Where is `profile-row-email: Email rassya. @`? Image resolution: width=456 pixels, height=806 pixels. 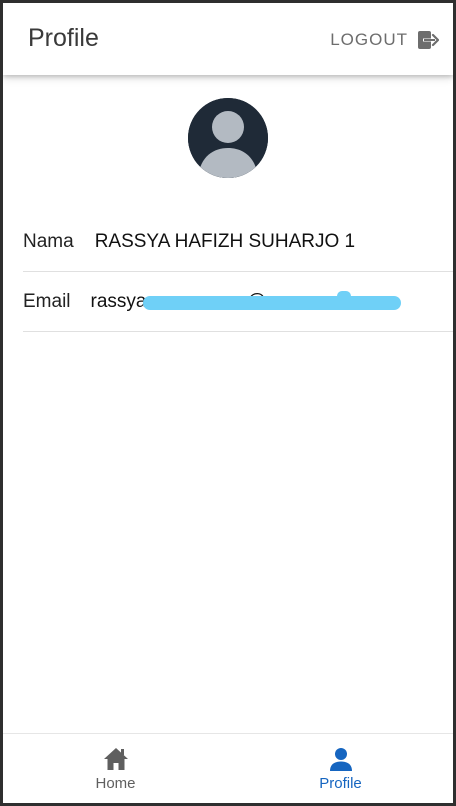 profile-row-email: Email rassya. @ is located at coordinates (238, 302).